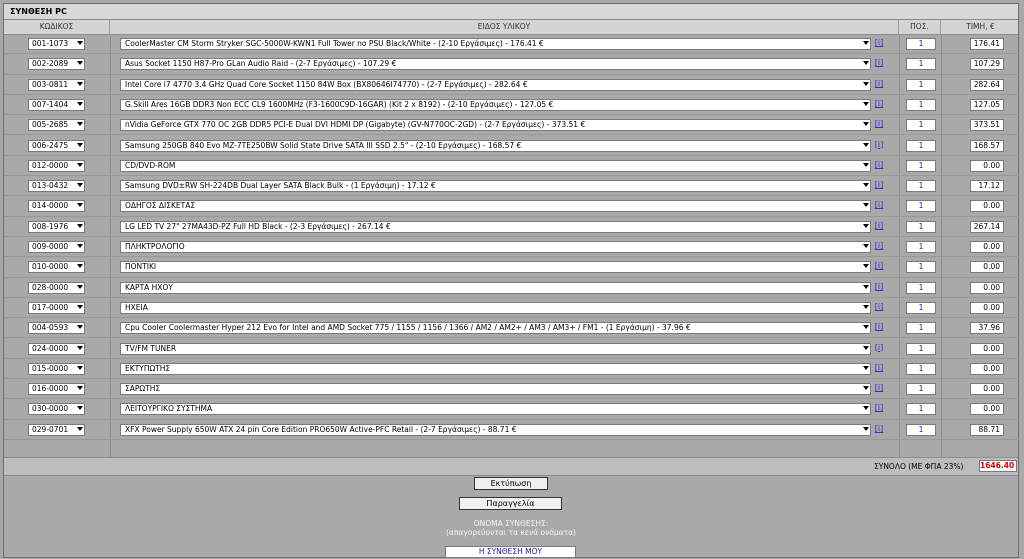 Image resolution: width=1024 pixels, height=559 pixels. What do you see at coordinates (495, 409) in the screenshot?
I see `description-select: ΛΕΙΤΟΥΡΓΙΚΟ ΣΥΣΤΗΜΑ` at bounding box center [495, 409].